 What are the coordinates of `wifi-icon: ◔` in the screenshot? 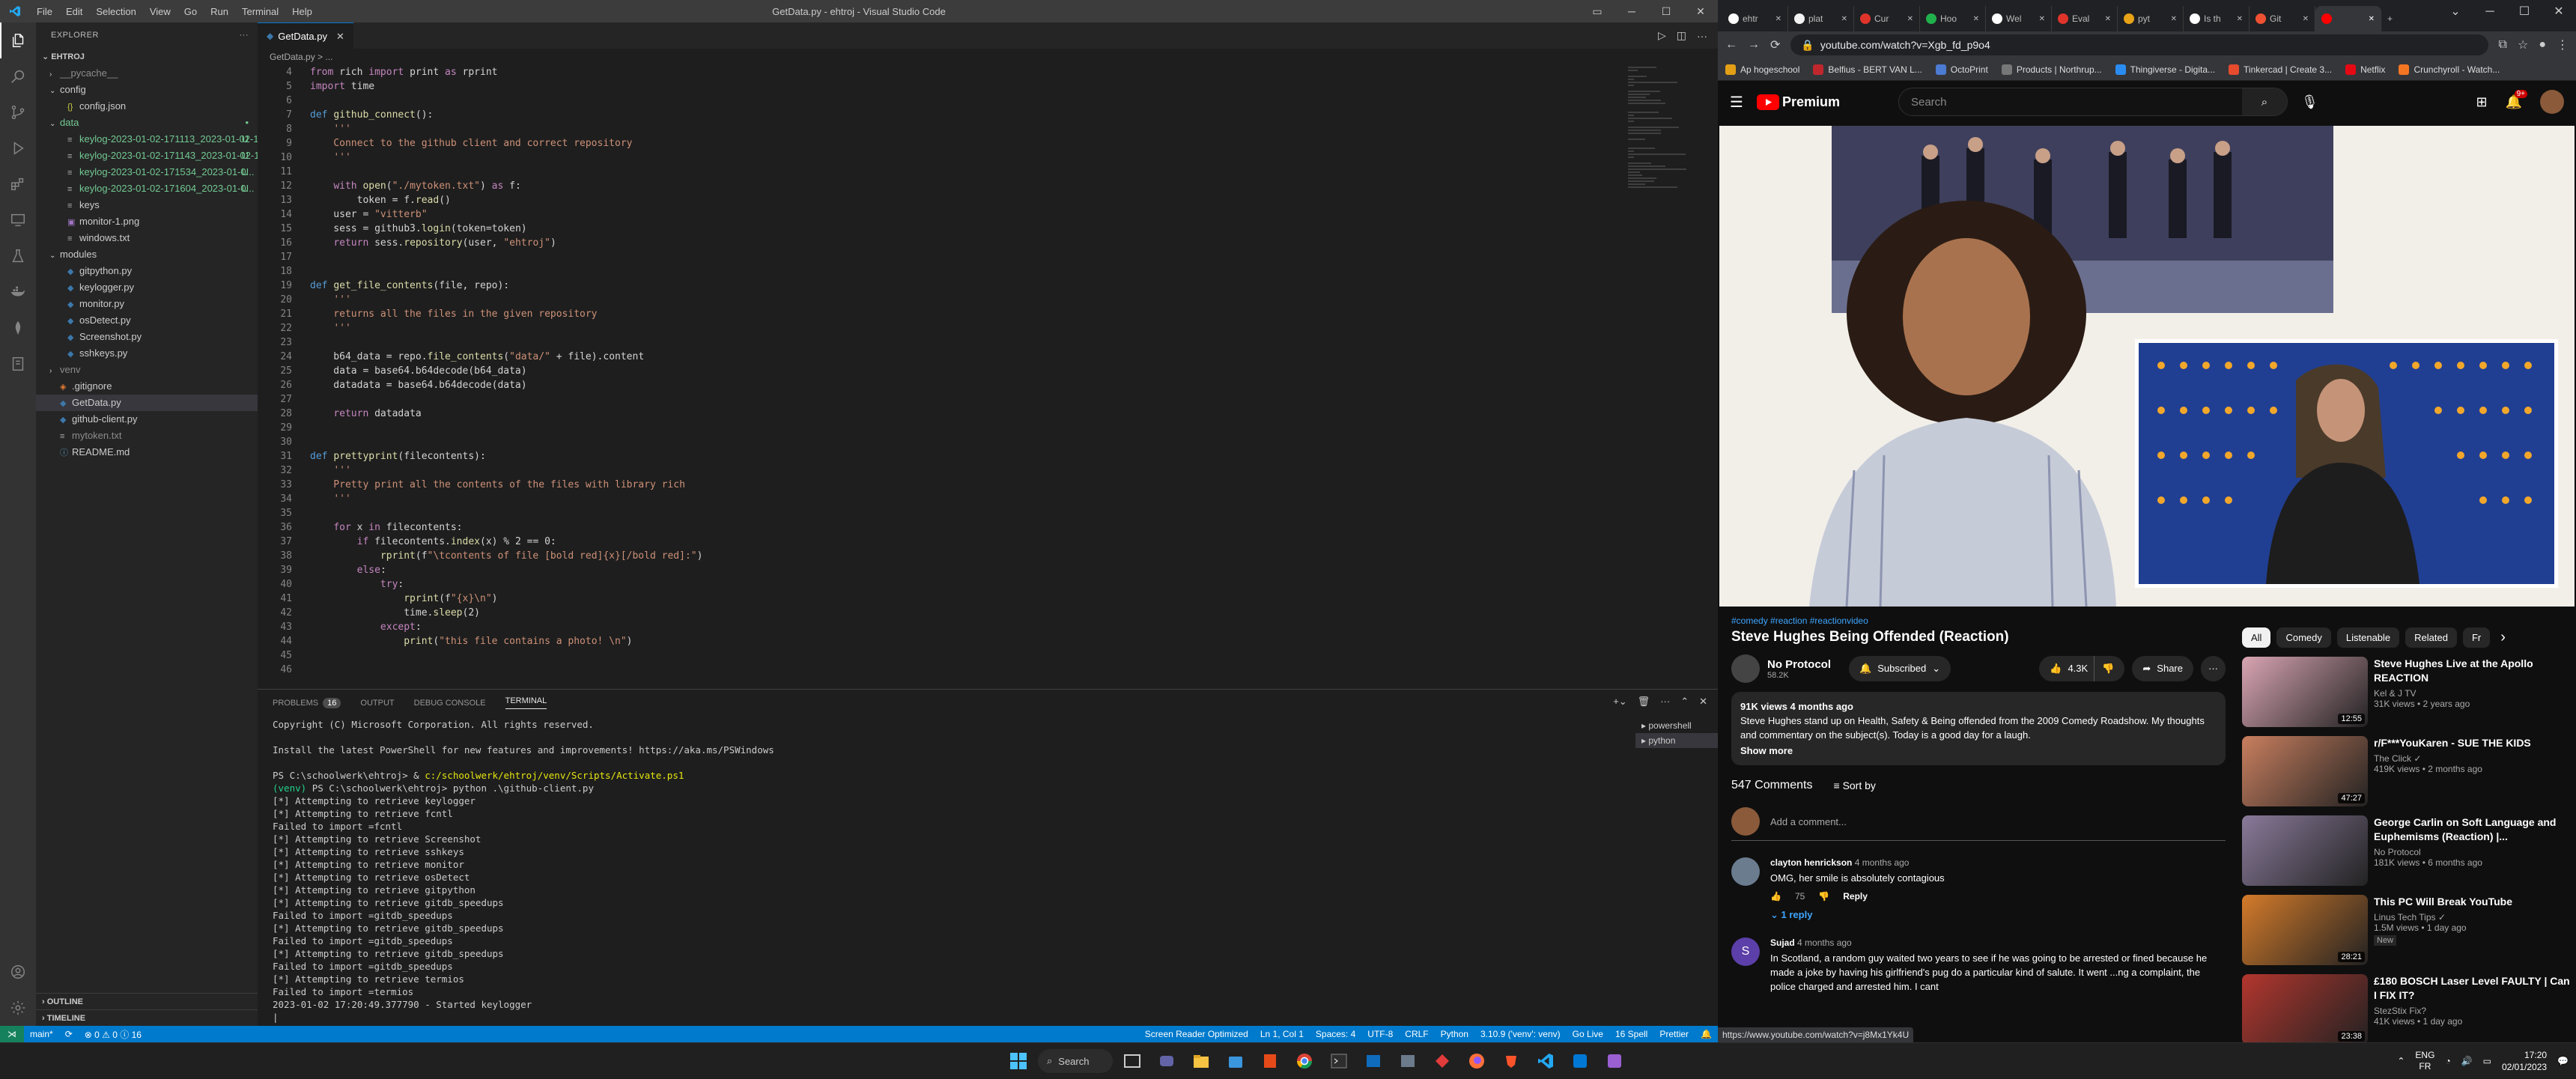 It's located at (2447, 1061).